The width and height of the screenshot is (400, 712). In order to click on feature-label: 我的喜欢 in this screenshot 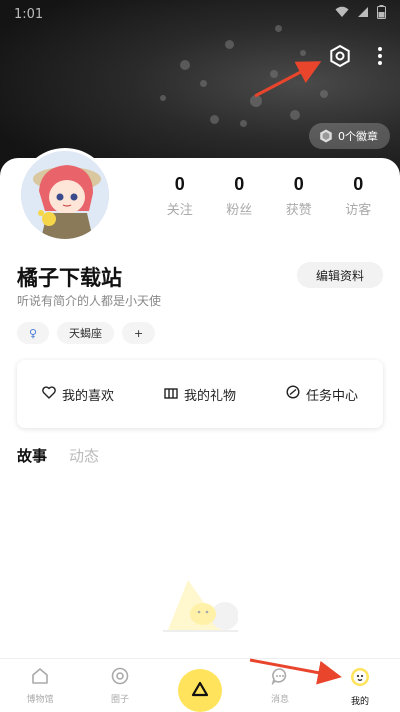, I will do `click(87, 396)`.